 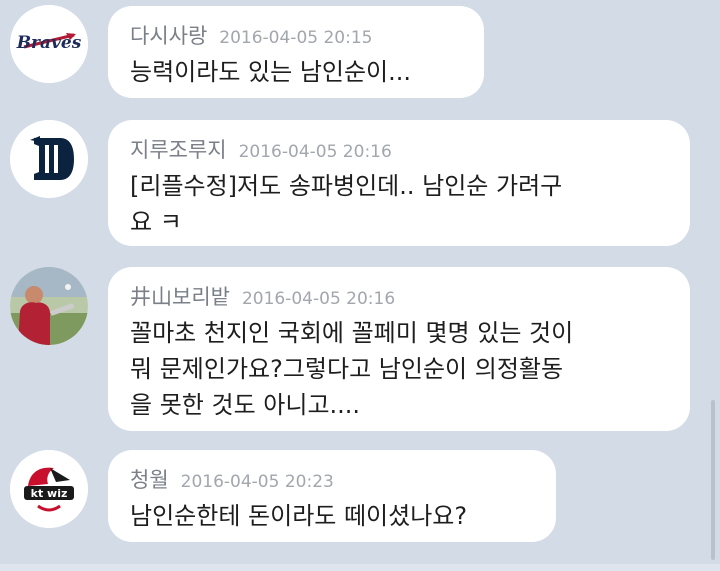 I want to click on comment-meta: 井山보리밭 2016-04-05 20:16, so click(x=262, y=296).